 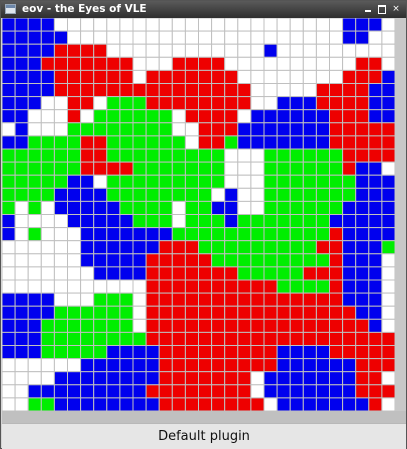 What do you see at coordinates (203, 9) in the screenshot?
I see `title-bar: eov - the Eyes of VLE ×` at bounding box center [203, 9].